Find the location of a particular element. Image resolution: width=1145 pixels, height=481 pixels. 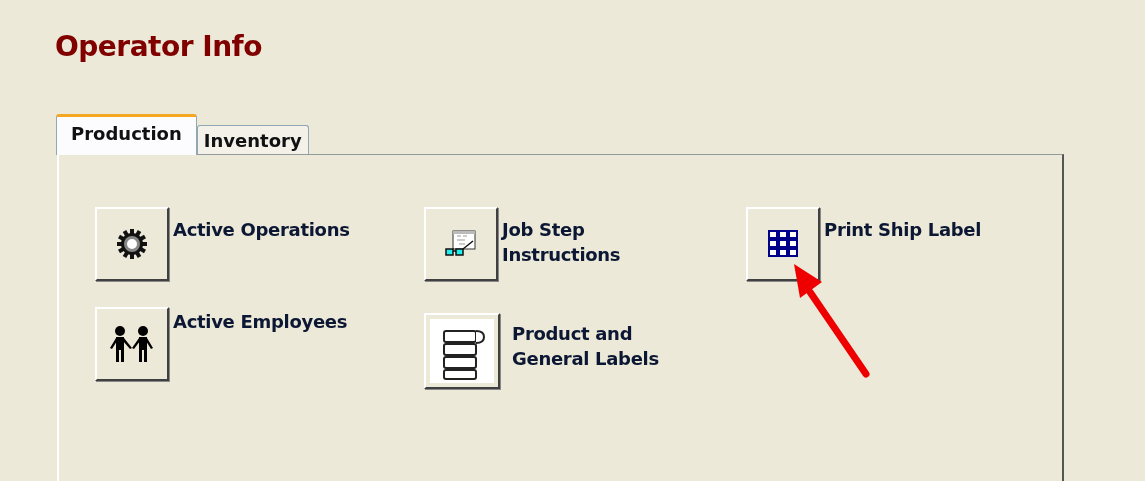

button-label: Active Operations is located at coordinates (262, 230).